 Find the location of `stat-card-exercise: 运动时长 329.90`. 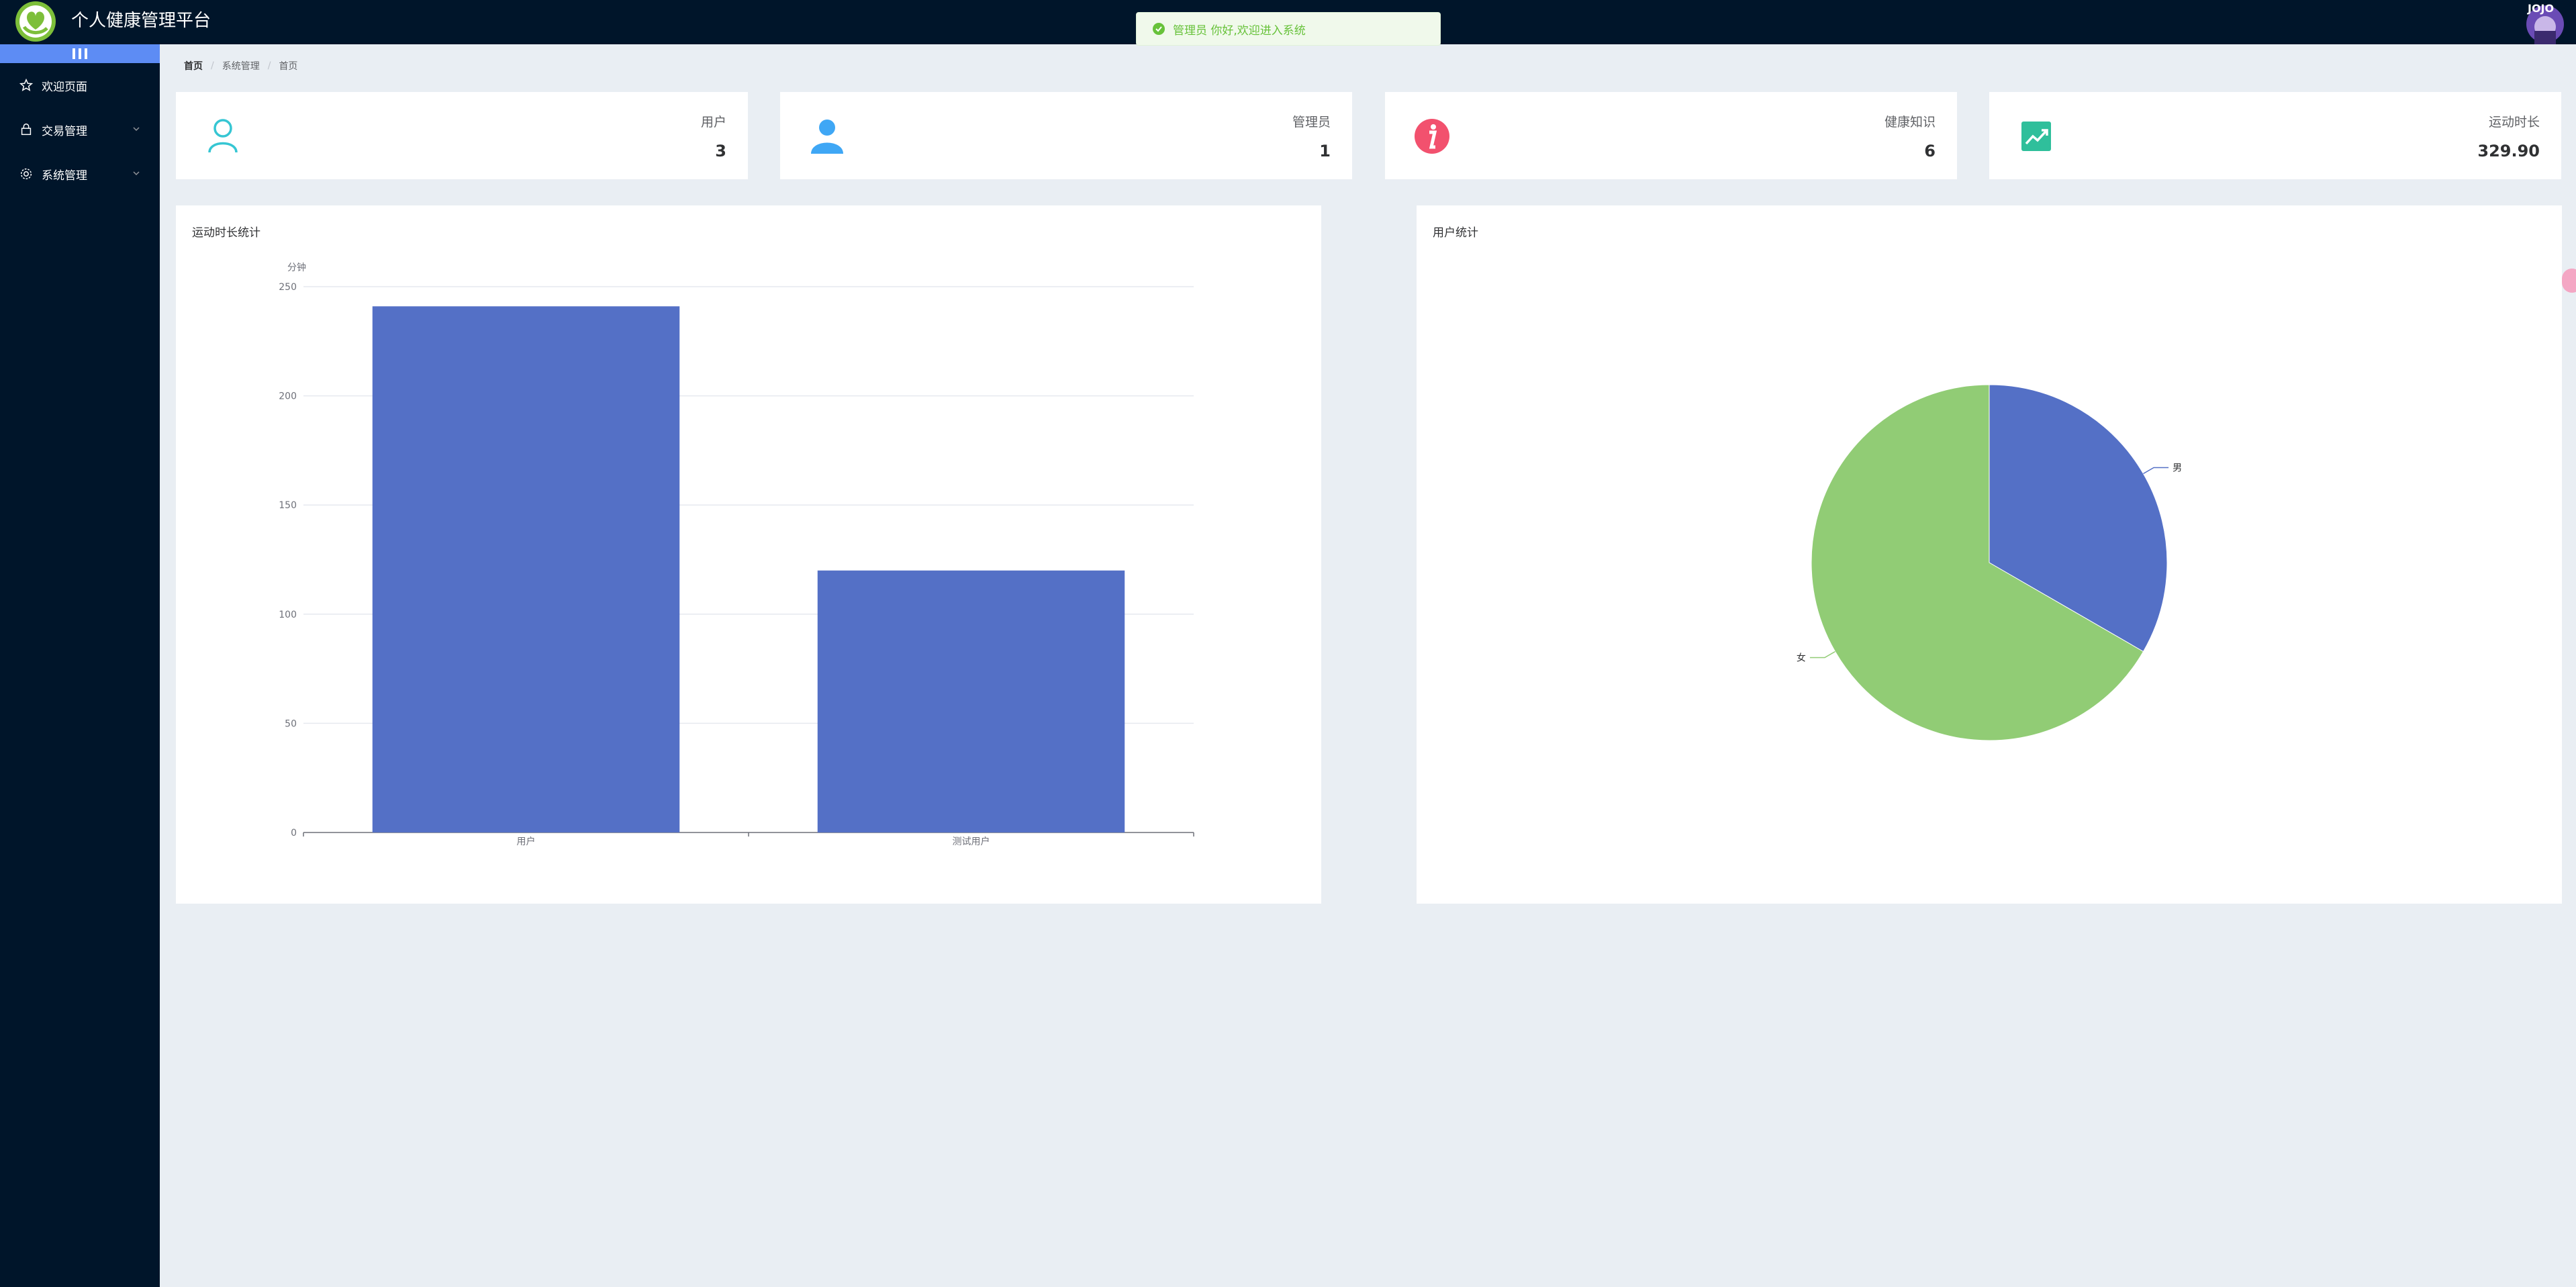

stat-card-exercise: 运动时长 329.90 is located at coordinates (2275, 135).